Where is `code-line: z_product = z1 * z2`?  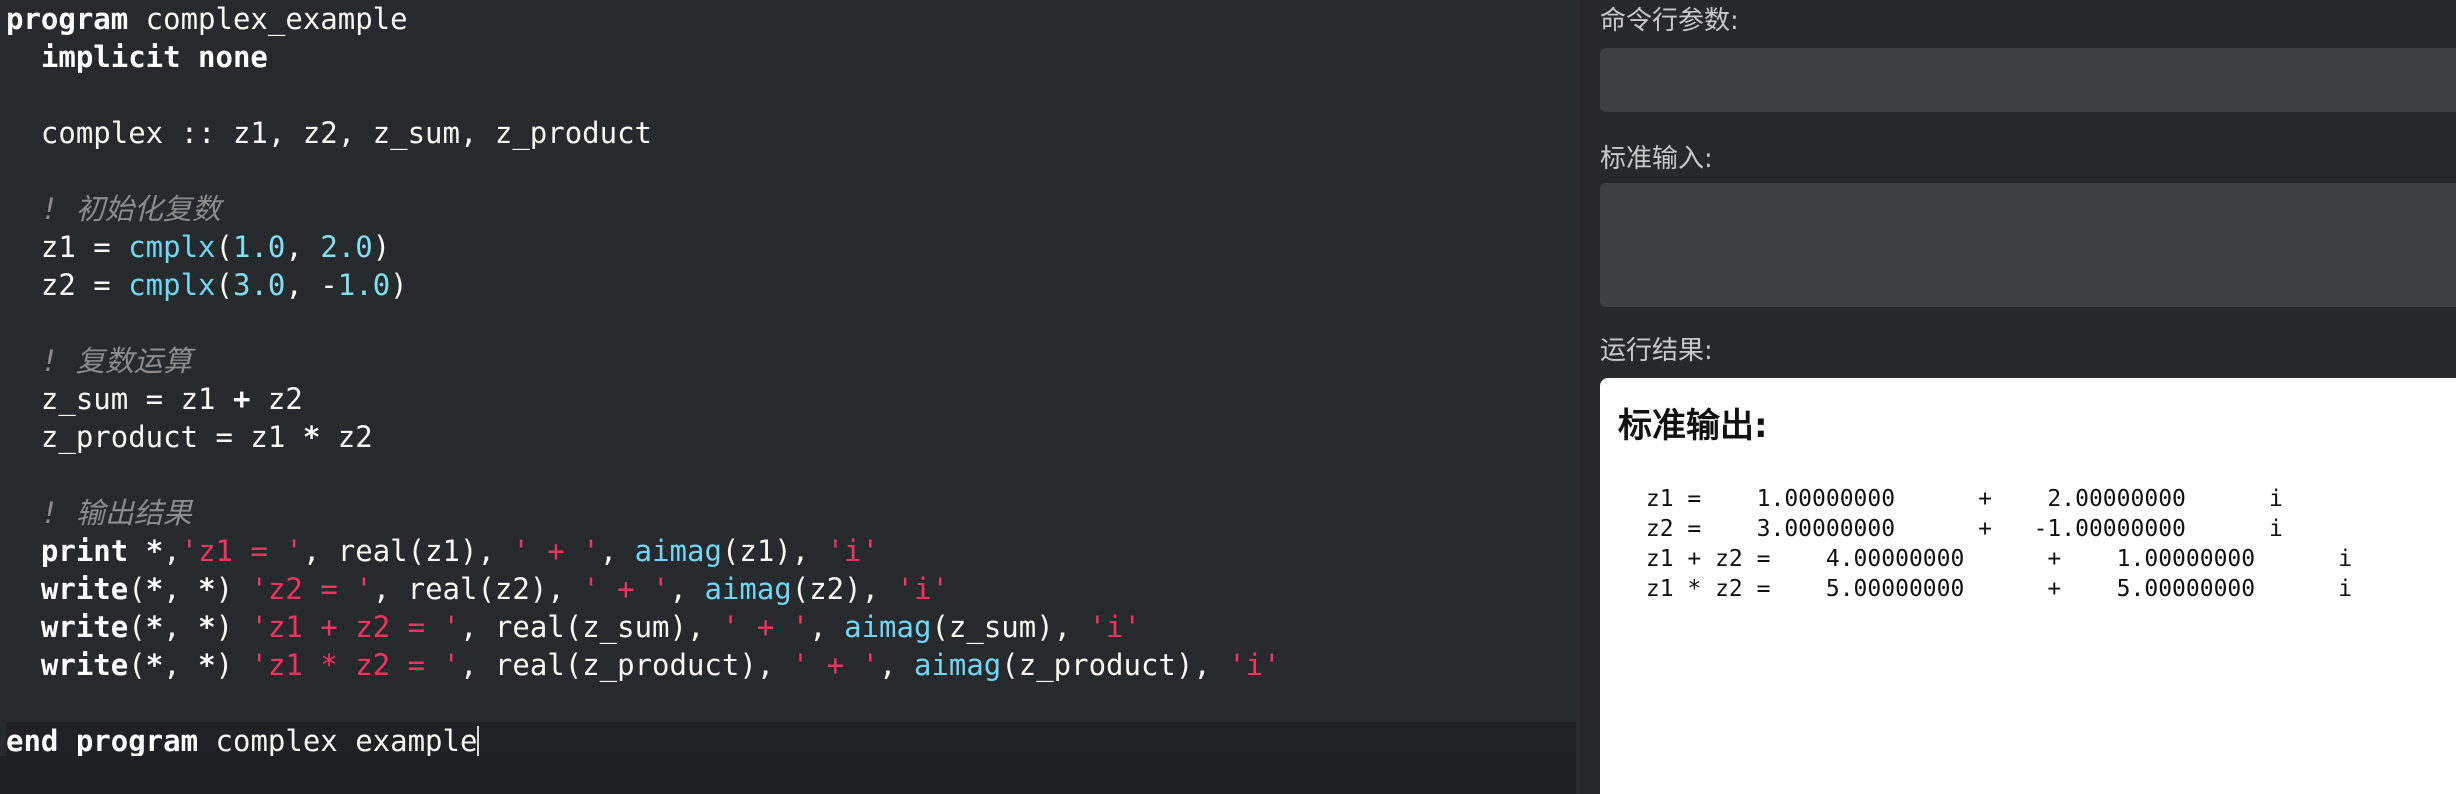
code-line: z_product = z1 * z2 is located at coordinates (791, 437).